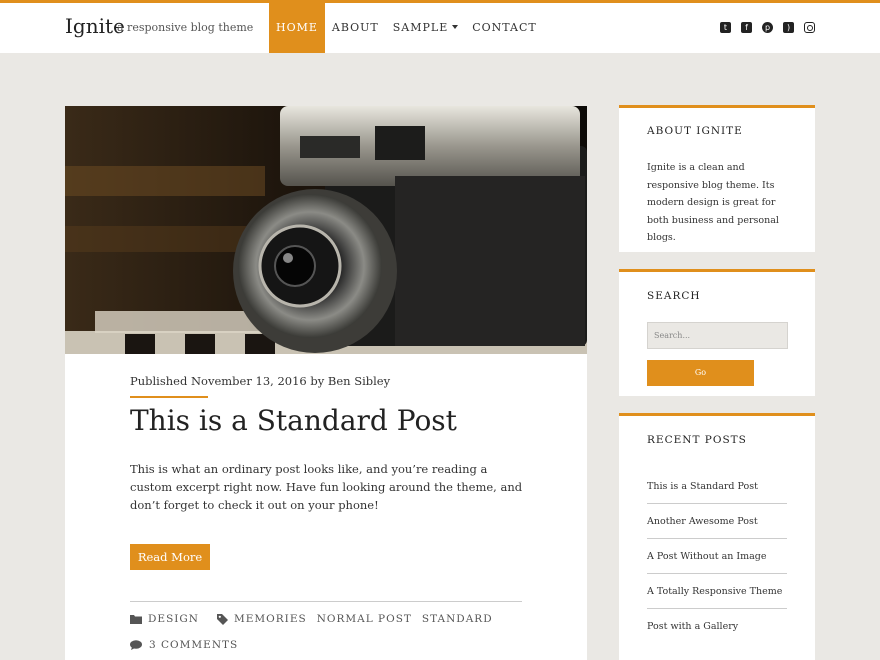 This screenshot has width=880, height=660. What do you see at coordinates (746, 27) in the screenshot?
I see `facebook-icon: f` at bounding box center [746, 27].